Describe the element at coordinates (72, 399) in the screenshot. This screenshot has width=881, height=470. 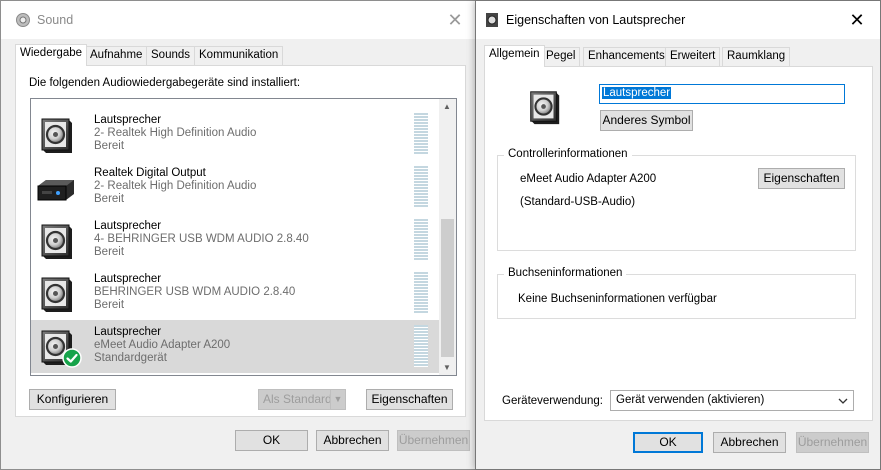
I see `configure-button: Konfigurieren` at that location.